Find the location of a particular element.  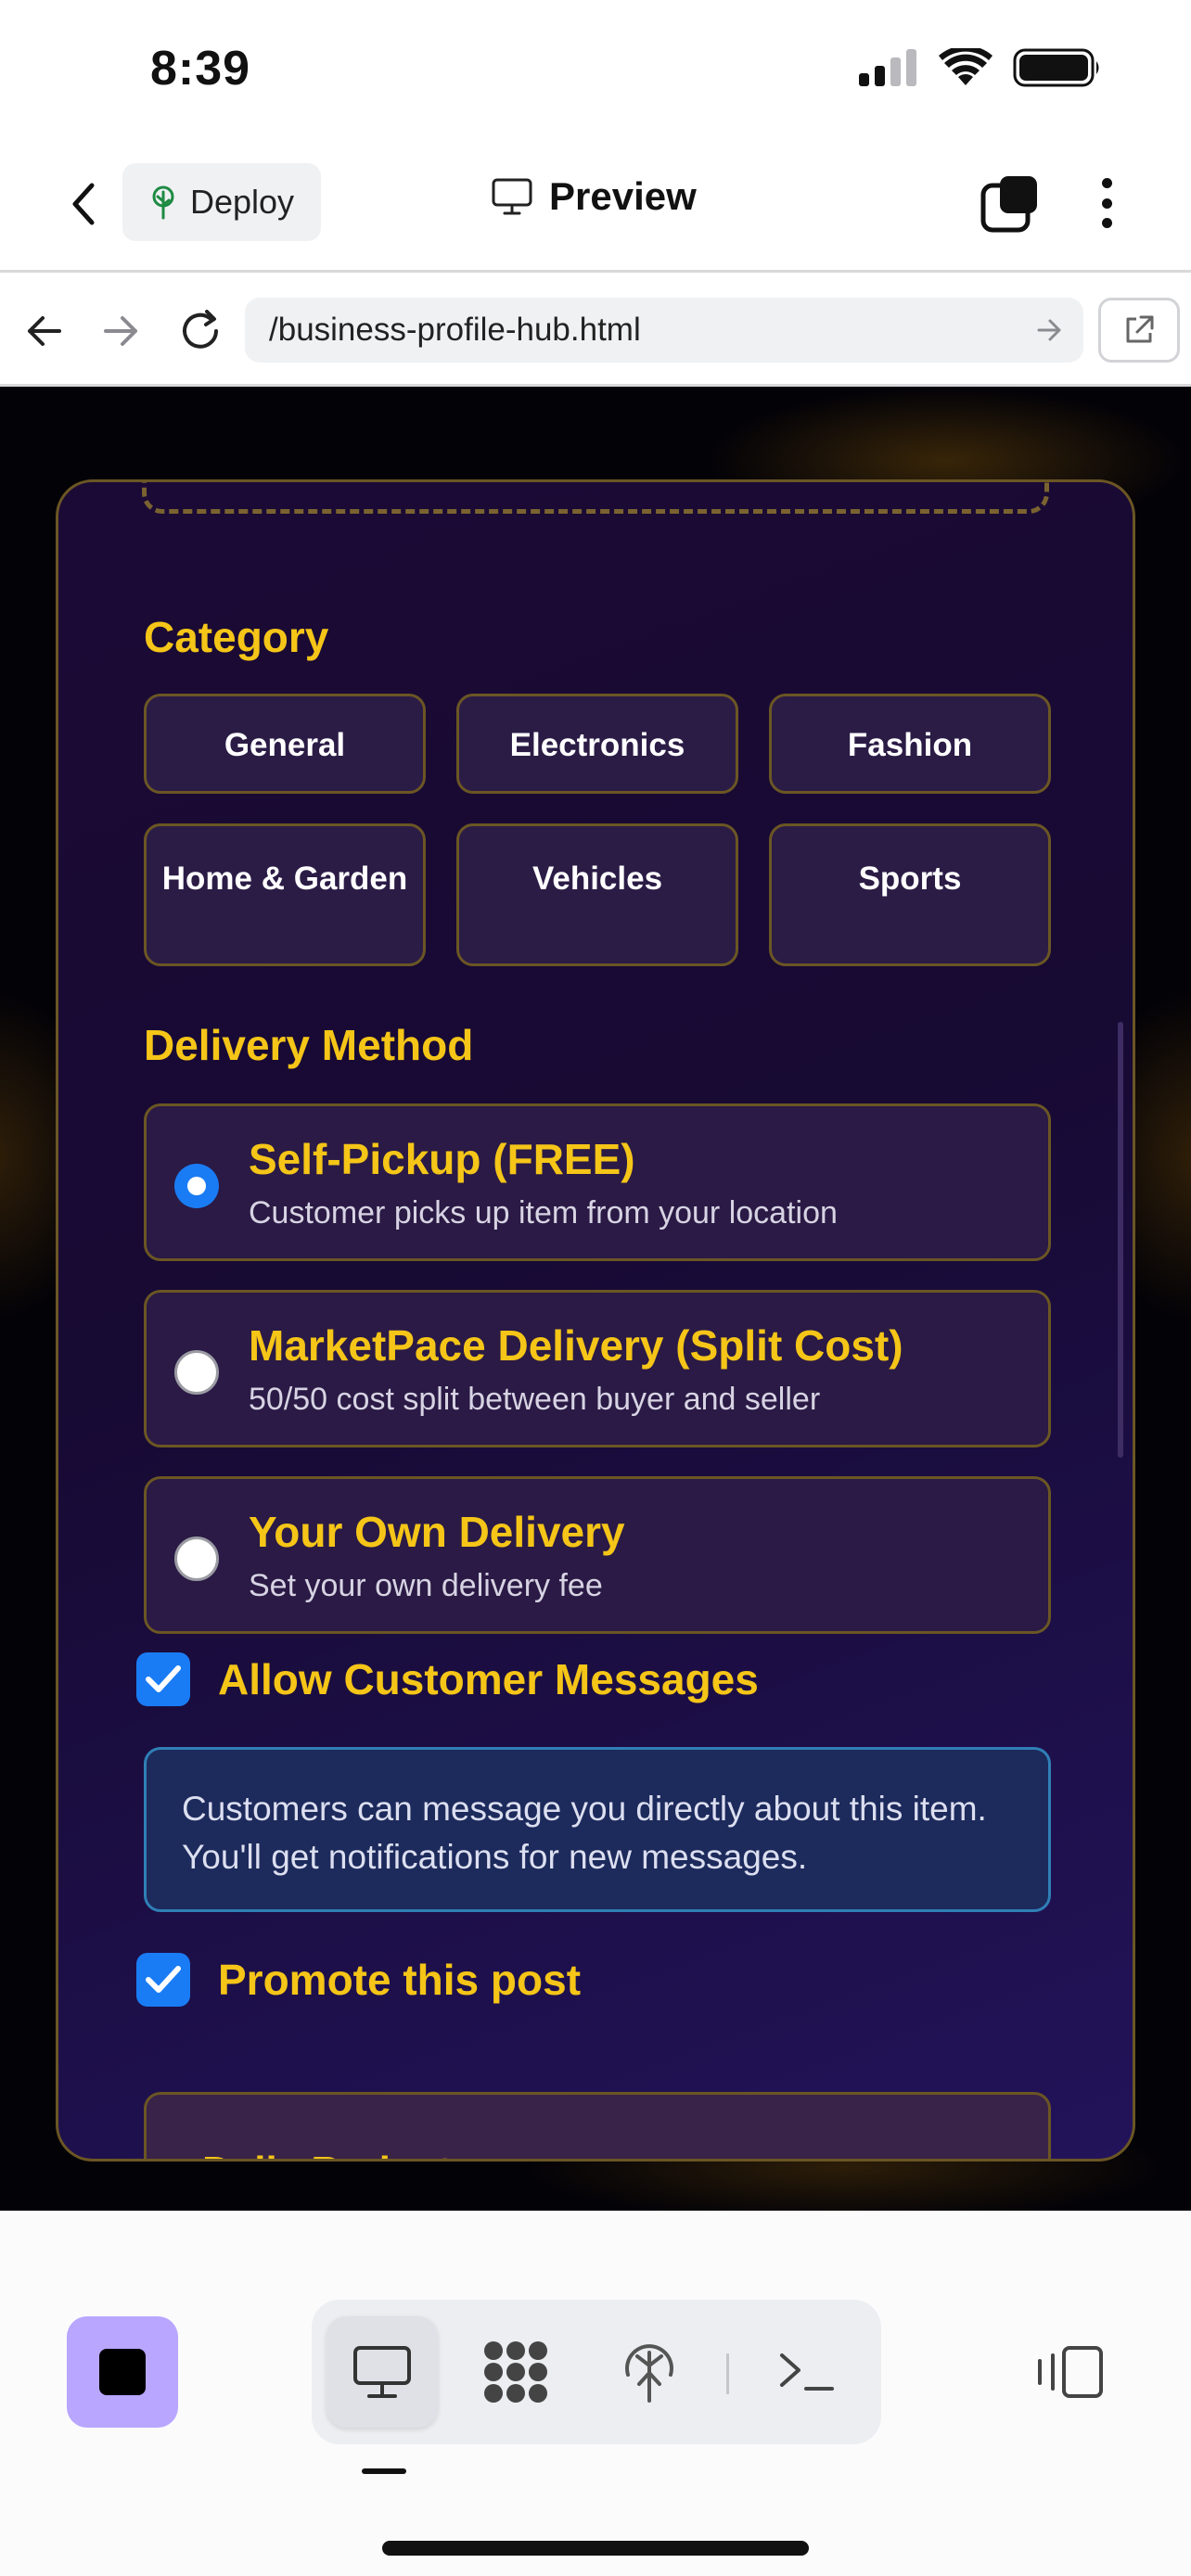

open-external-button is located at coordinates (1139, 331).